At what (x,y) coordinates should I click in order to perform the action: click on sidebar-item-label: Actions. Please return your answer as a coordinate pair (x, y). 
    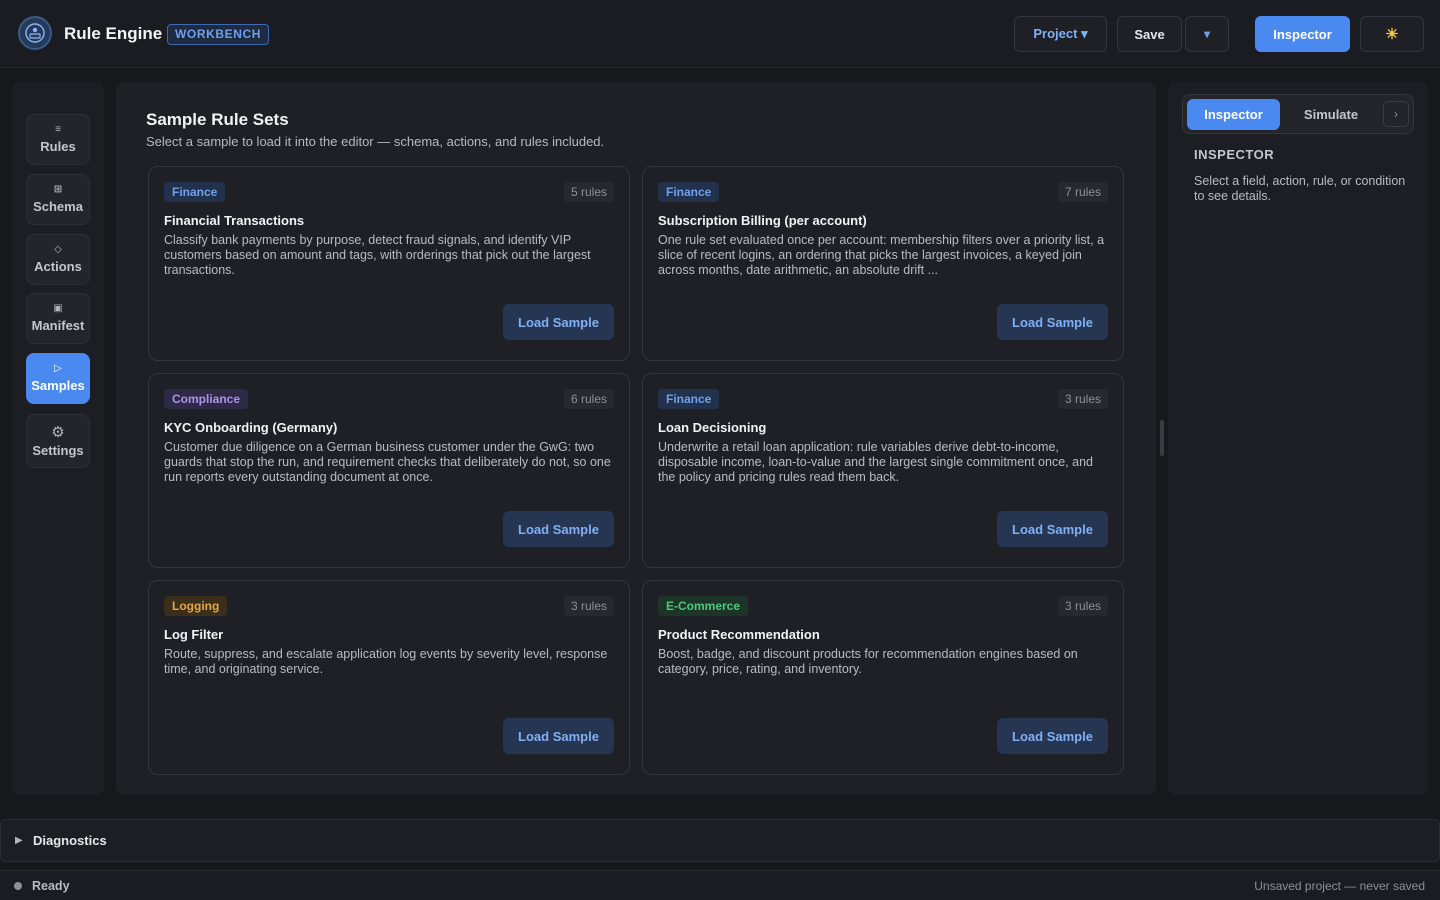
    Looking at the image, I should click on (58, 266).